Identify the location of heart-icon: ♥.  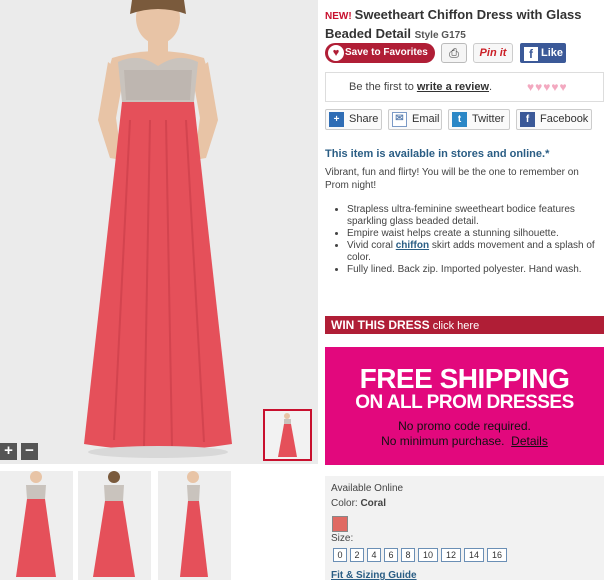
(336, 53).